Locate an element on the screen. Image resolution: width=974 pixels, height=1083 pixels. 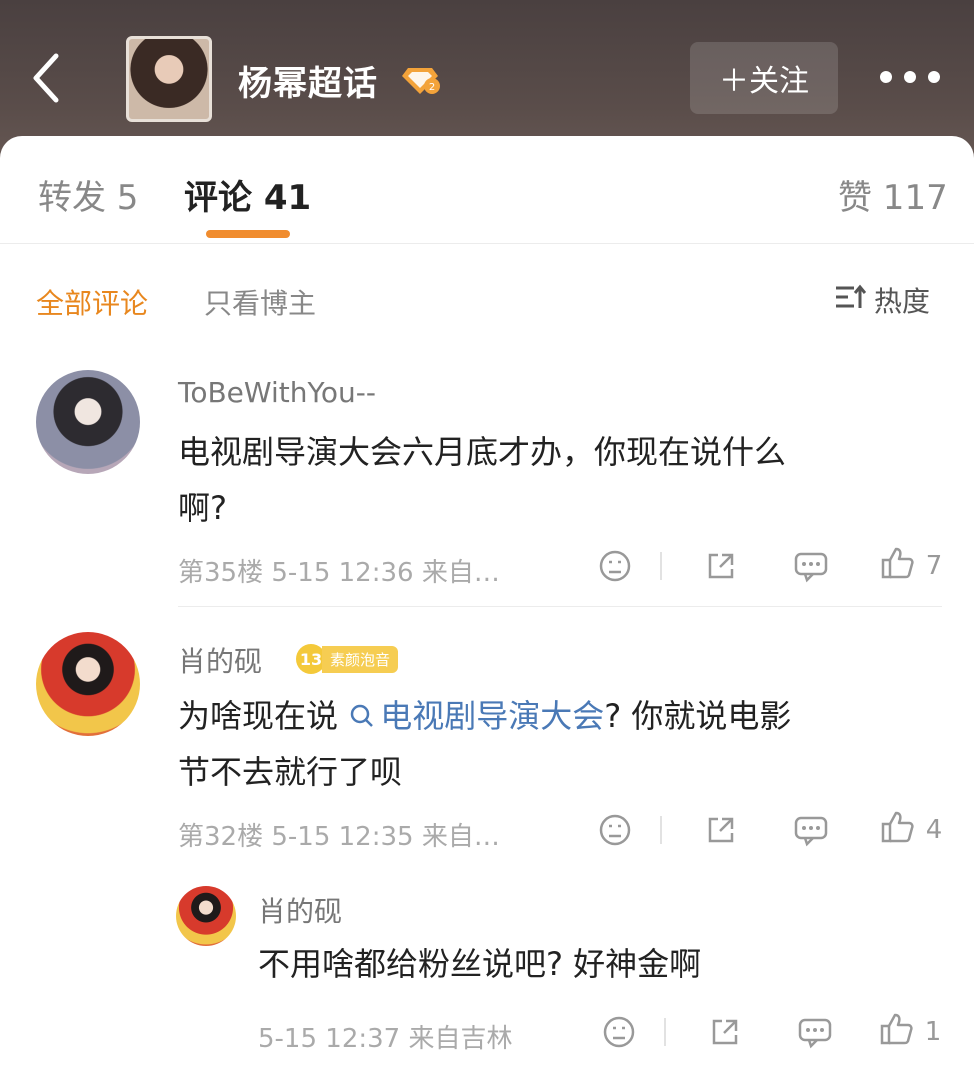
comment-text-line: 电视剧导演大会六月底才办，你现在说什么 is located at coordinates (482, 452).